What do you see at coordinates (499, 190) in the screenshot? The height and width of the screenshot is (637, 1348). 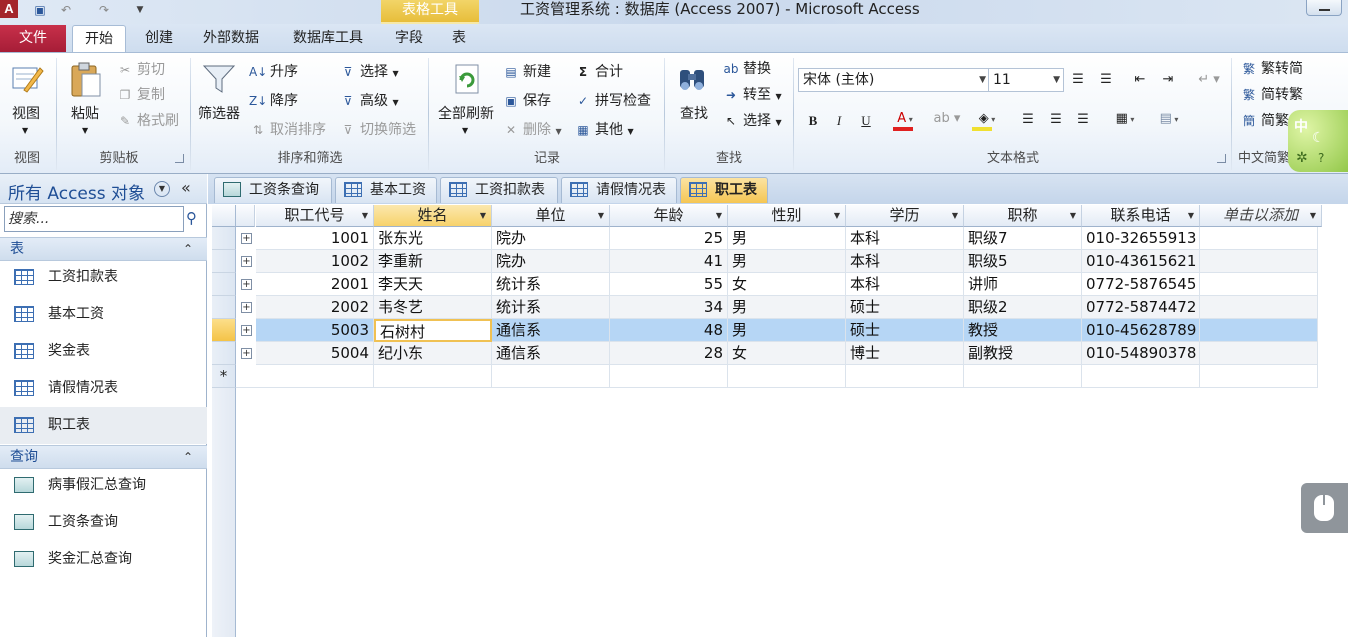 I see `doc-tab-table: 工资扣款表` at bounding box center [499, 190].